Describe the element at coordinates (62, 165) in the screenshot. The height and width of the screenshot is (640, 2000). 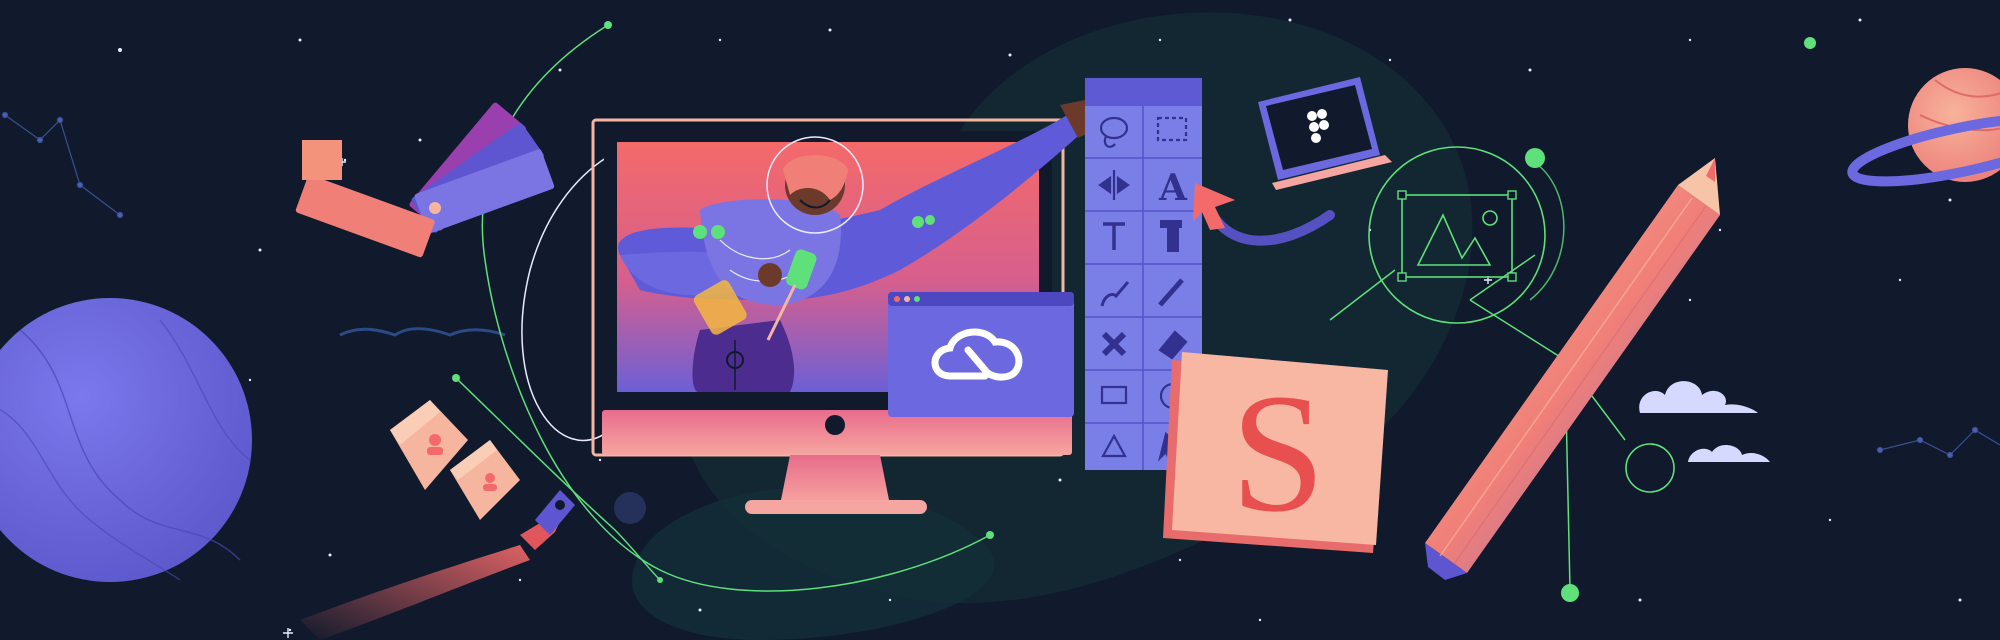
I see `constellation-left` at that location.